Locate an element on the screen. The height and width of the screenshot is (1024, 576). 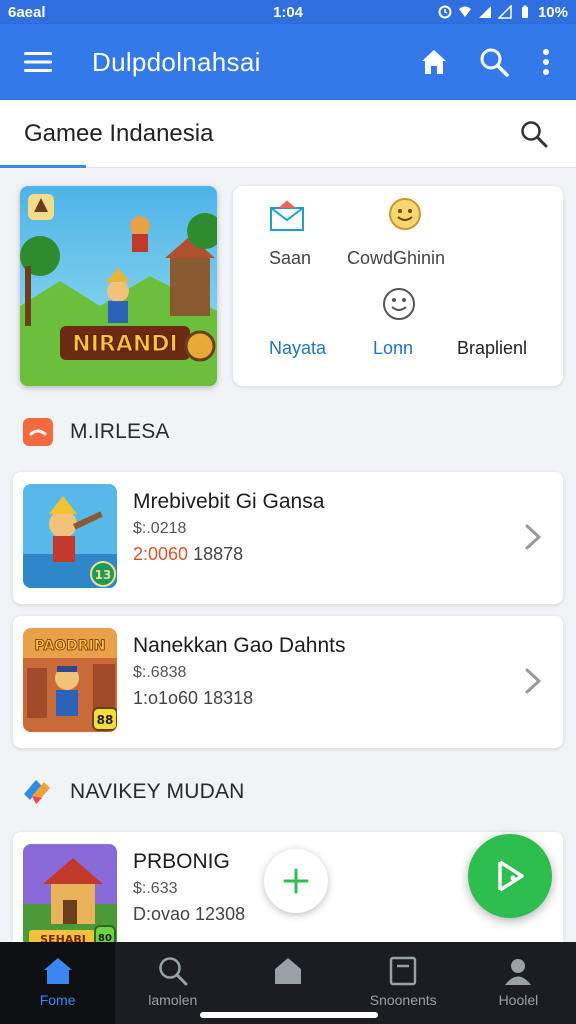
overflow-menu-button is located at coordinates (546, 62).